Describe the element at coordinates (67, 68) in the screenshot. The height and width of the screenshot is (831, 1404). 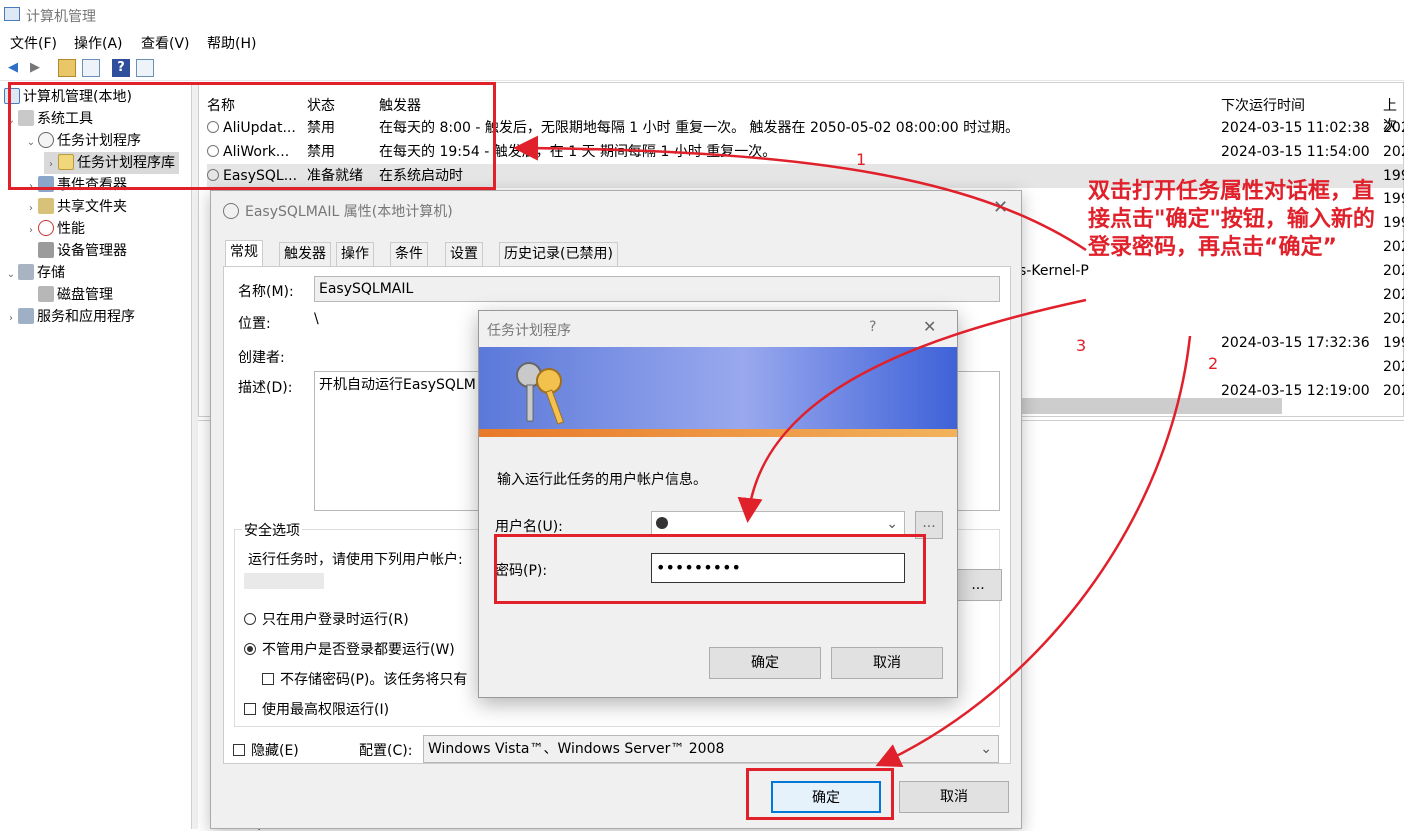
I see `folder-up-icon` at that location.